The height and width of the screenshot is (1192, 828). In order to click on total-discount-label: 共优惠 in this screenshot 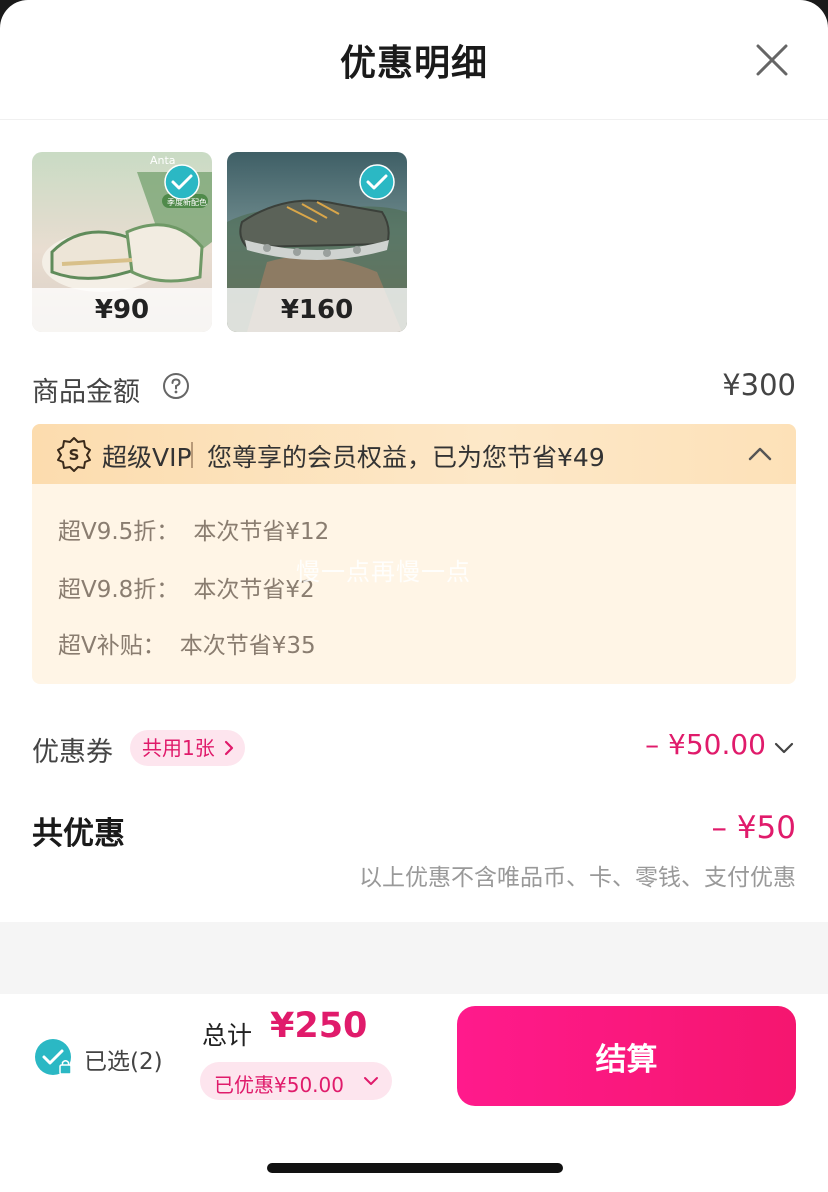, I will do `click(78, 834)`.